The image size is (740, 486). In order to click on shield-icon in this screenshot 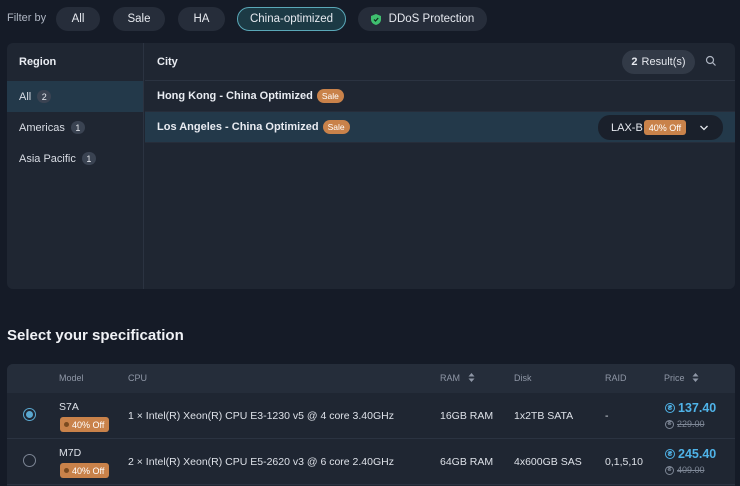, I will do `click(375, 19)`.